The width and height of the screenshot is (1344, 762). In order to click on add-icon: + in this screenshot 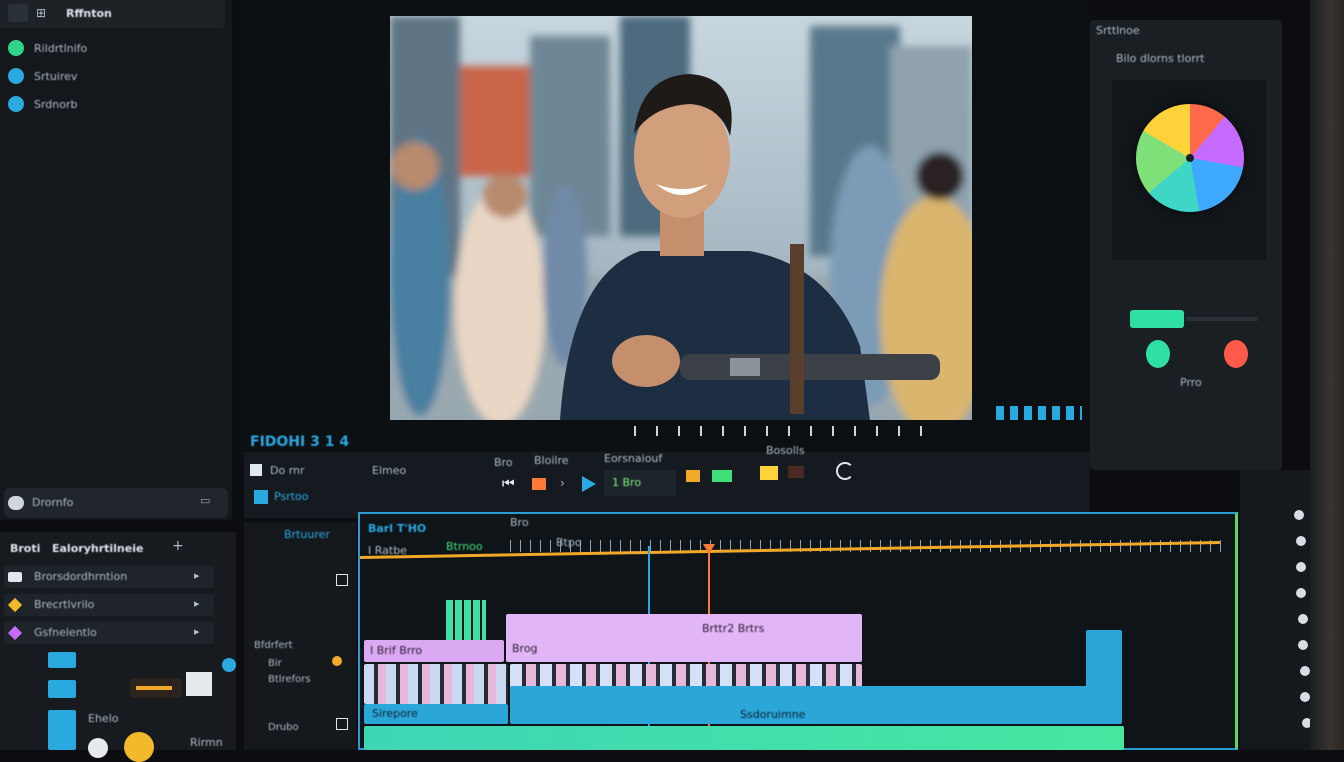, I will do `click(178, 546)`.